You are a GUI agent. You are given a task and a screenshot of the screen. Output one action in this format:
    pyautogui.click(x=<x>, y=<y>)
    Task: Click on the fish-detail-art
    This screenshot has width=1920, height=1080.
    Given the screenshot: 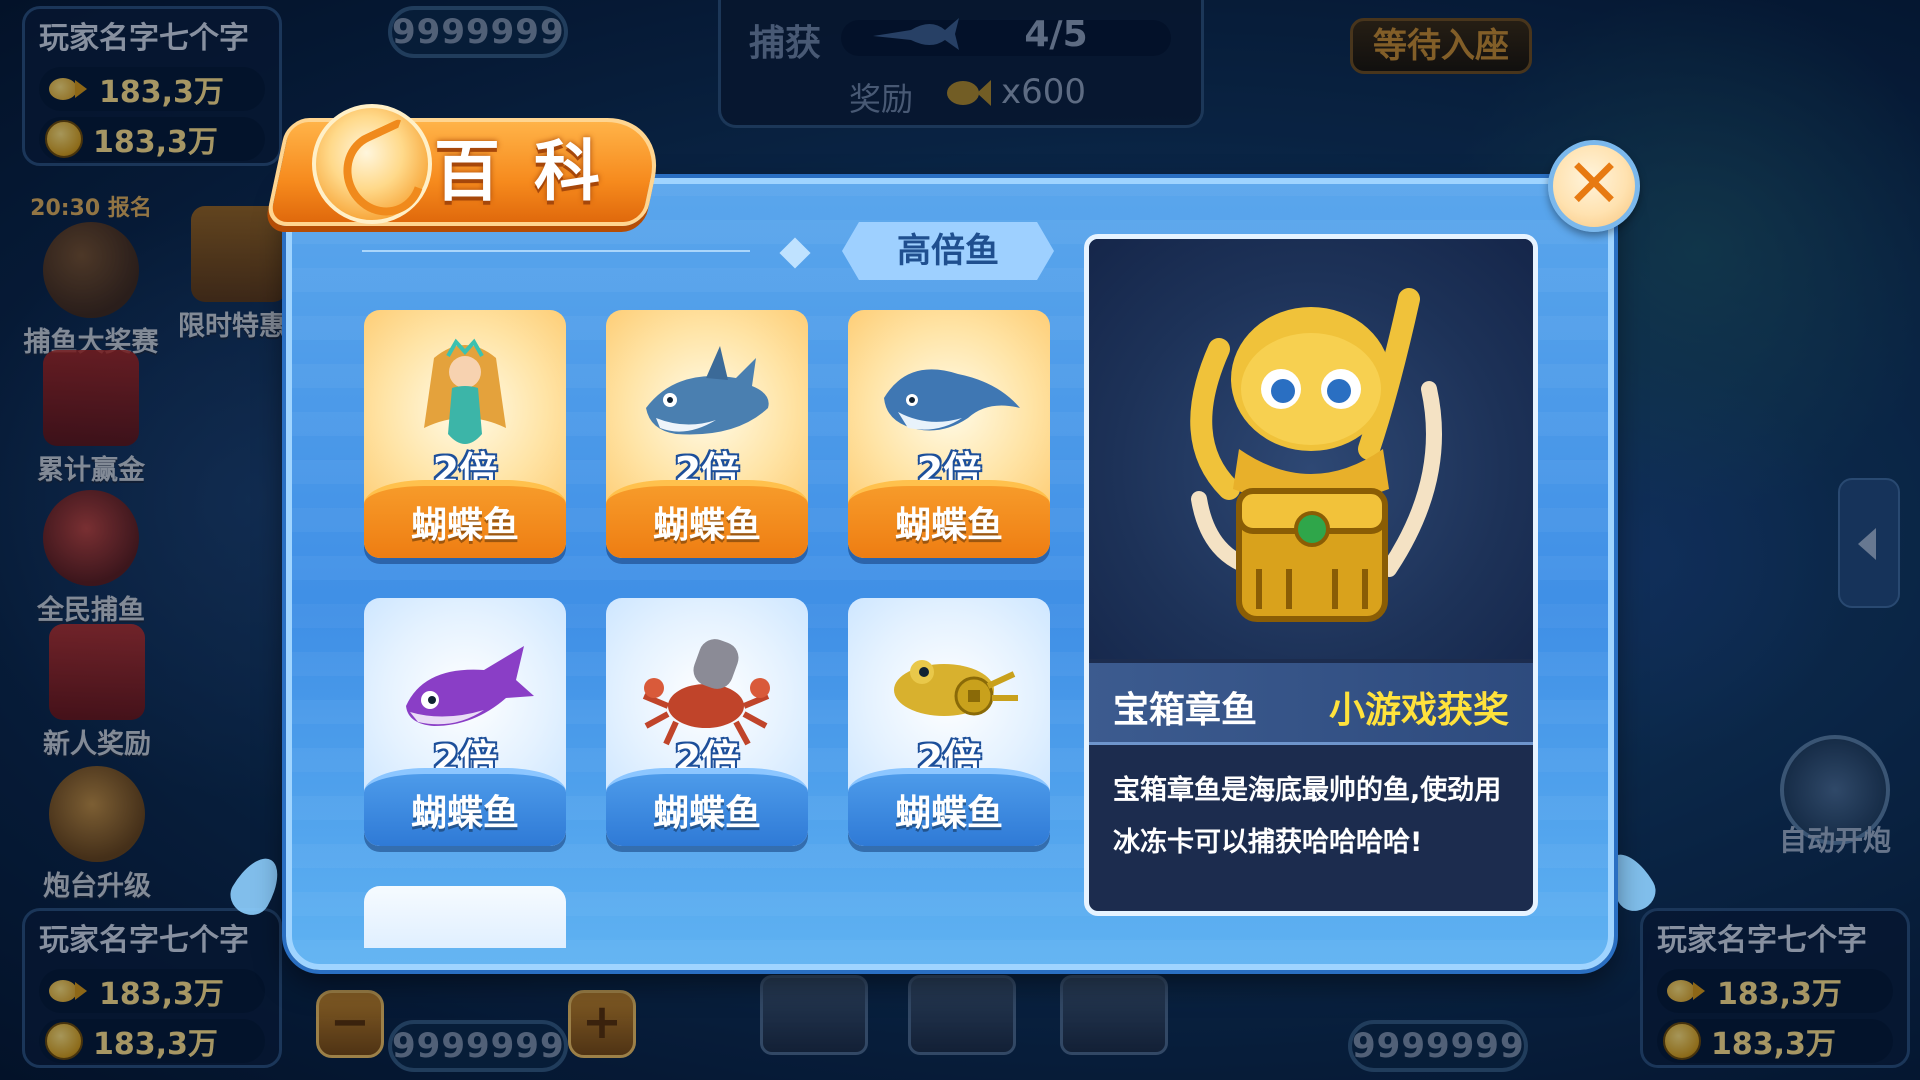 What is the action you would take?
    pyautogui.click(x=1311, y=449)
    